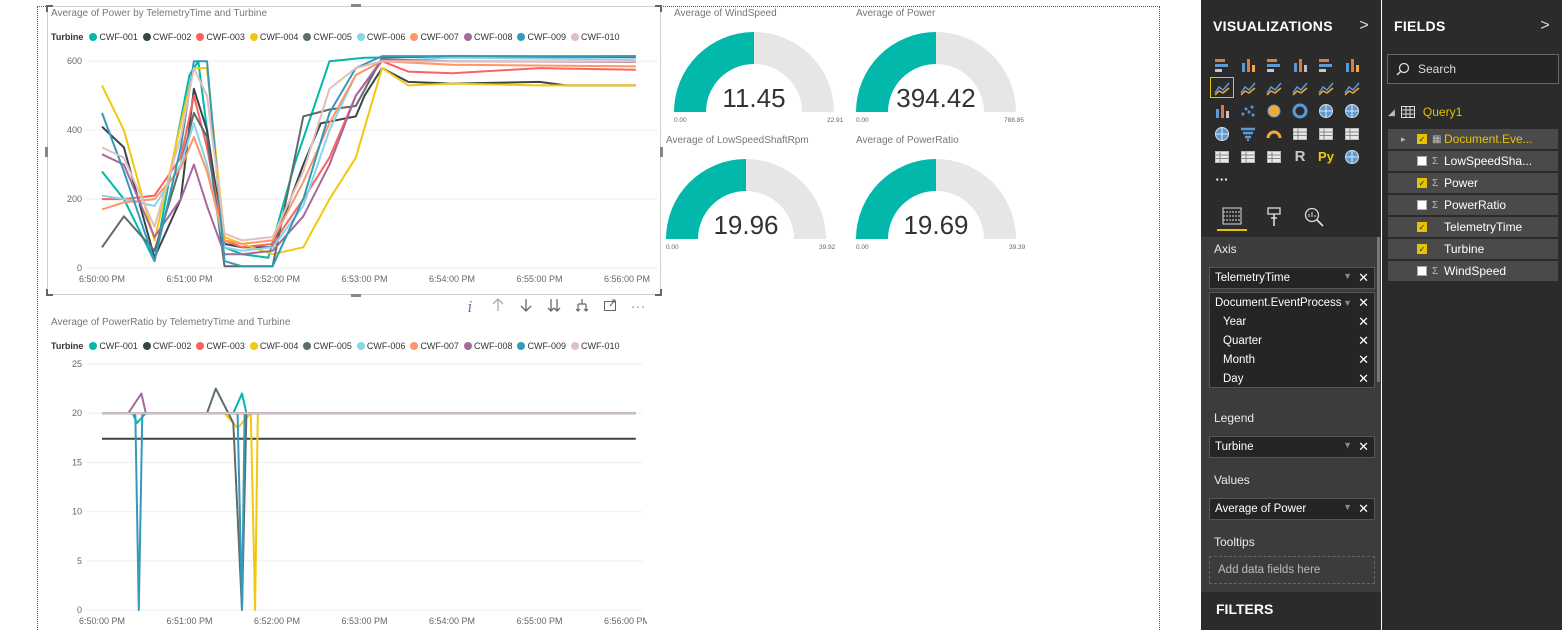 This screenshot has width=1562, height=630. Describe the element at coordinates (1391, 112) in the screenshot. I see `collapse-table-icon: ◢` at that location.